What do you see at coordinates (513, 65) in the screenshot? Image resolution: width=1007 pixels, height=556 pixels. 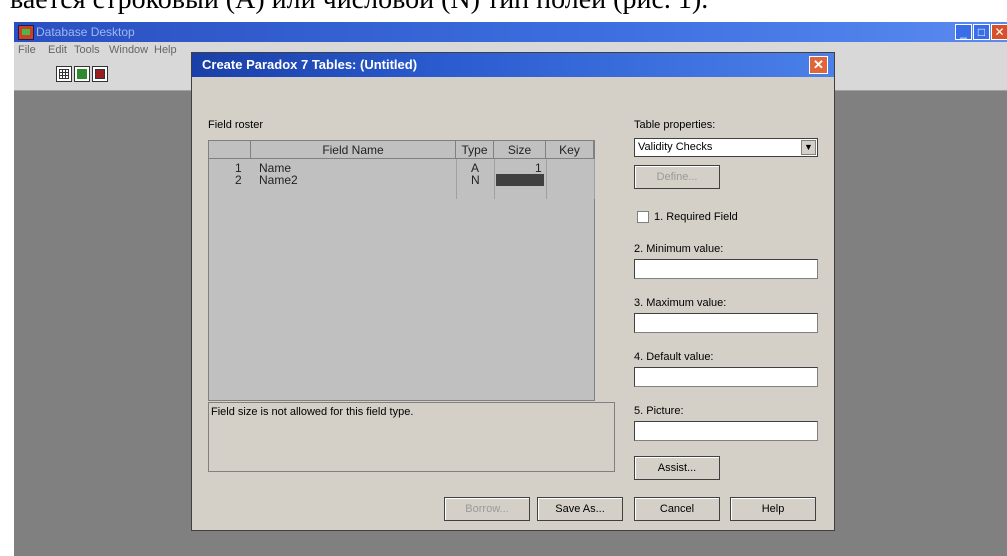 I see `dialog-title-bar: Create Paradox 7 Tables: (Untitled) ✕` at bounding box center [513, 65].